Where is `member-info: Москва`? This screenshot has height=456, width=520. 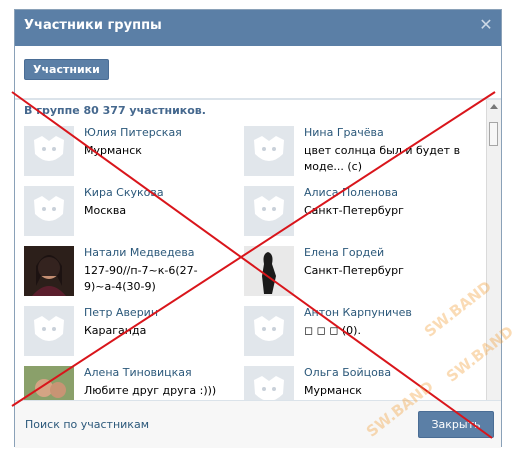
member-info: Москва is located at coordinates (105, 210).